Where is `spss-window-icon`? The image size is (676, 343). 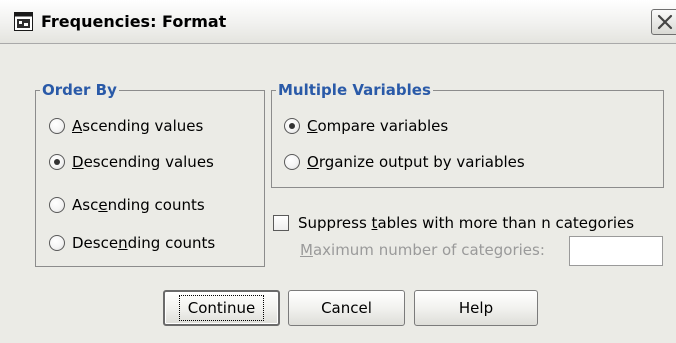
spss-window-icon is located at coordinates (23, 21).